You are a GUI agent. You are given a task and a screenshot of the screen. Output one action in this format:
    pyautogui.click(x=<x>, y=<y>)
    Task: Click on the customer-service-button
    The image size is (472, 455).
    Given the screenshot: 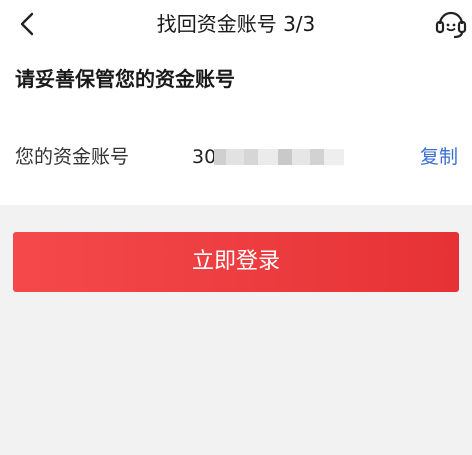 What is the action you would take?
    pyautogui.click(x=451, y=24)
    